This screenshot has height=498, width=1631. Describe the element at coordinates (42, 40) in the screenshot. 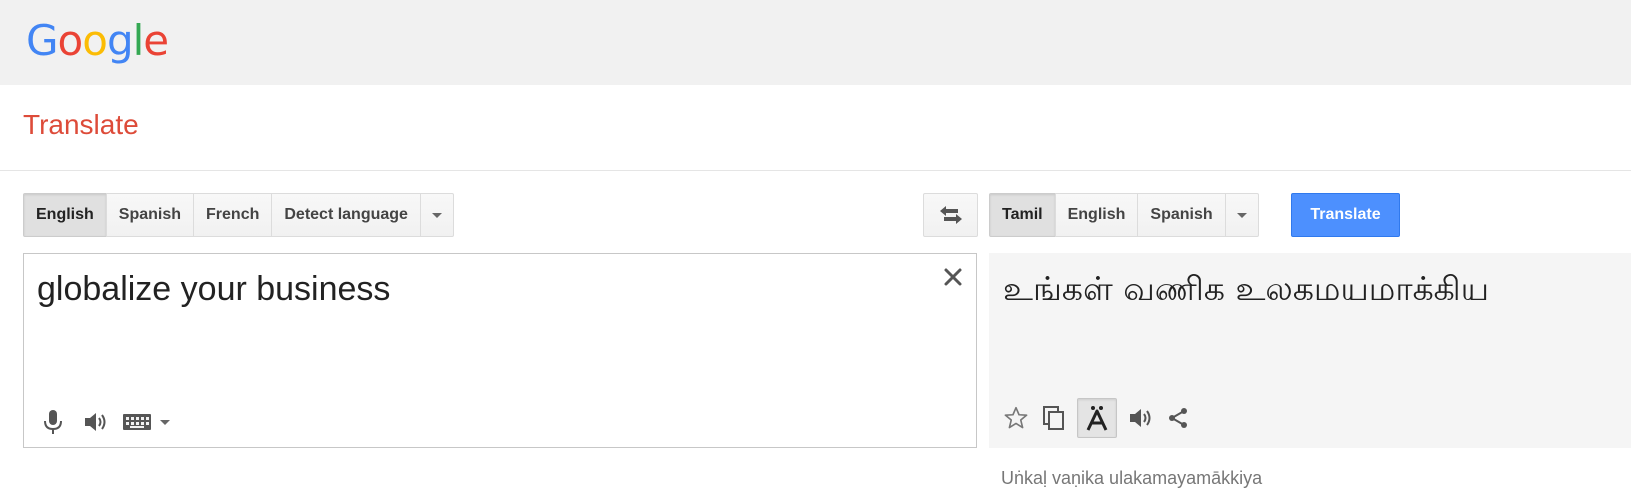

I see `logo-letter: G` at that location.